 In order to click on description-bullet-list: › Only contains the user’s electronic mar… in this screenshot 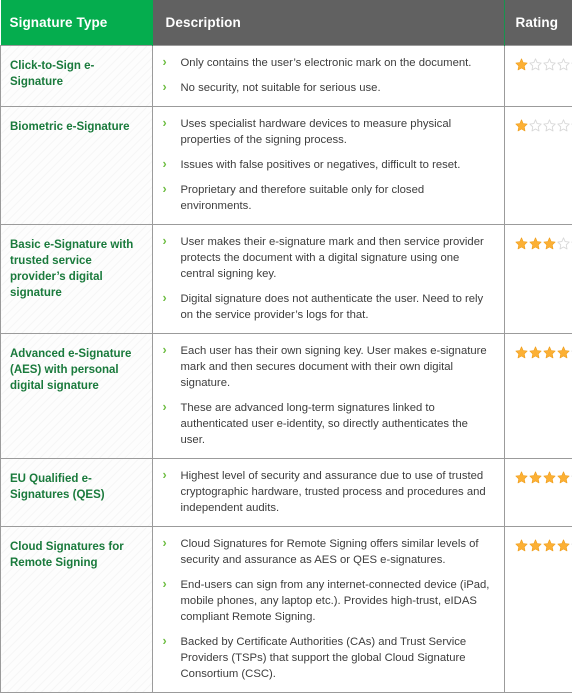, I will do `click(328, 75)`.